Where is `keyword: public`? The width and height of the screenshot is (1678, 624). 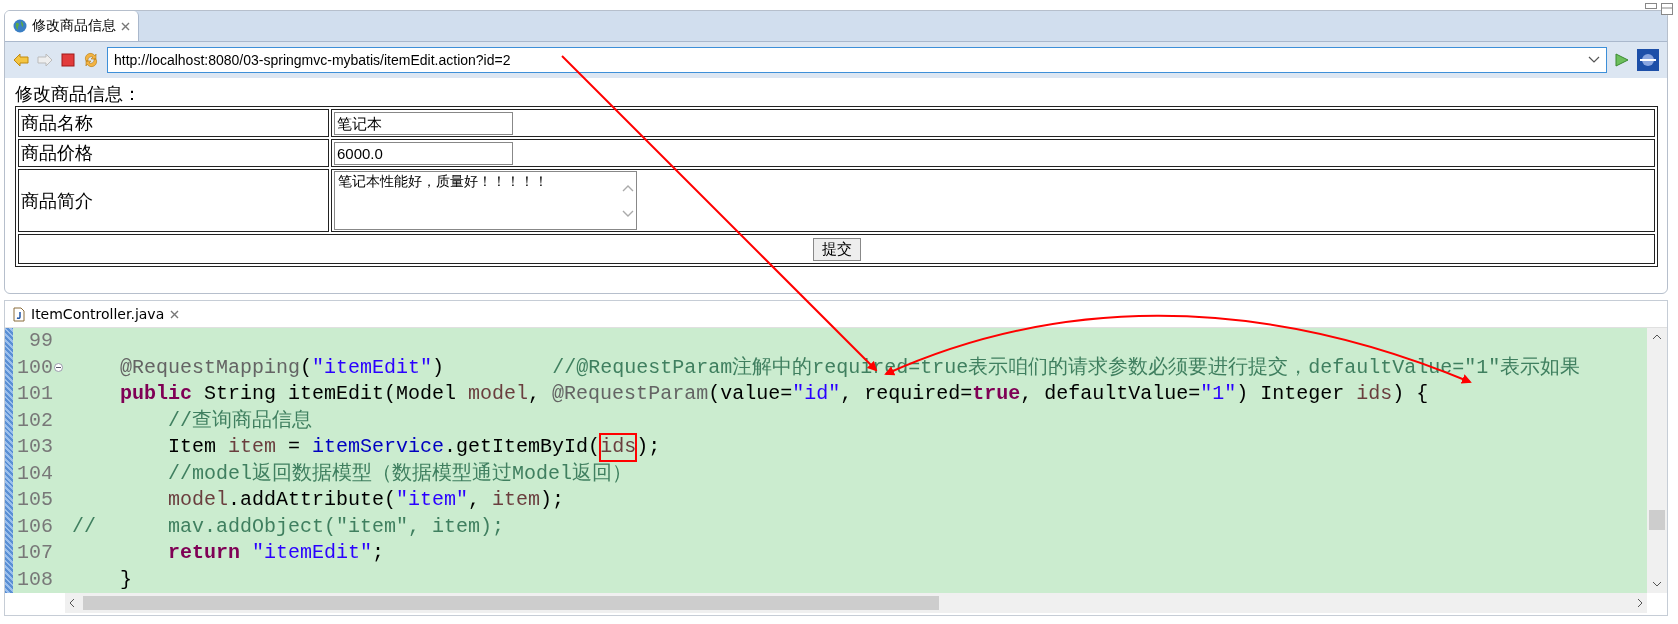 keyword: public is located at coordinates (156, 394).